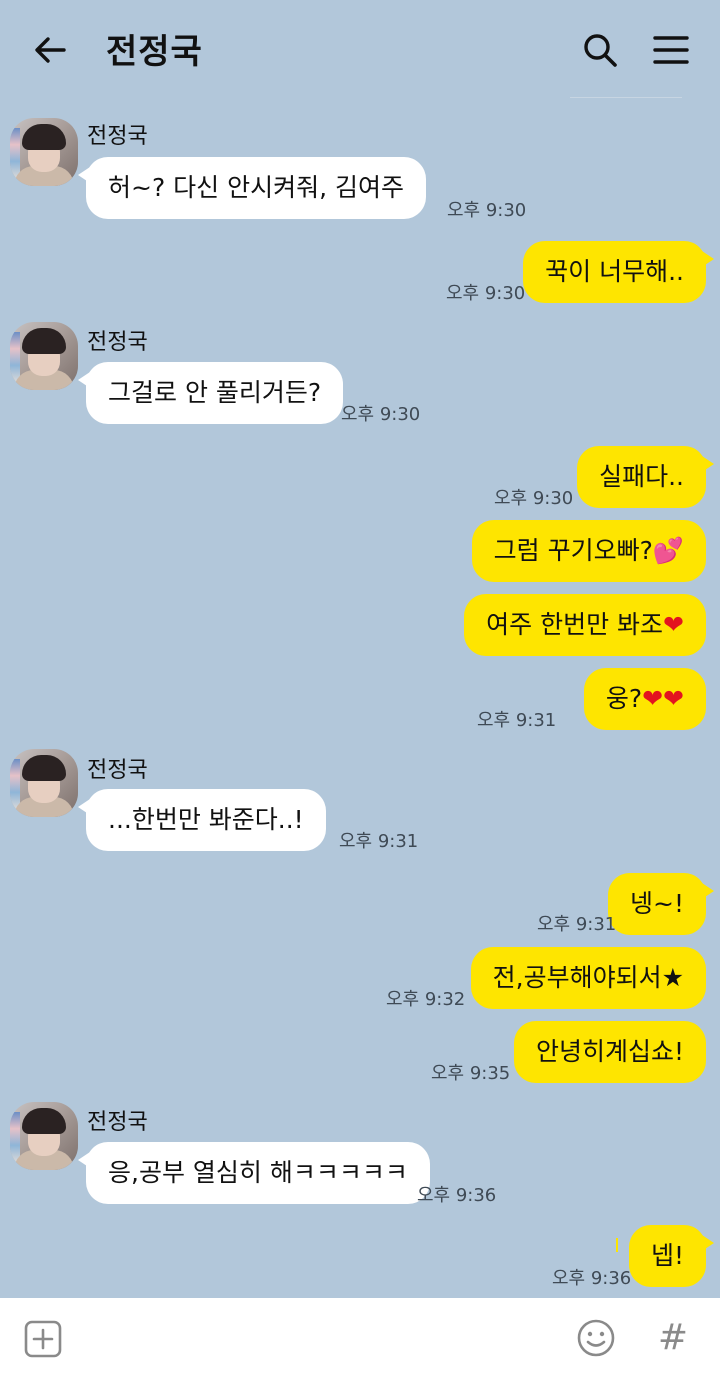 This screenshot has height=1382, width=720. I want to click on chat-header: 전정국, so click(360, 48).